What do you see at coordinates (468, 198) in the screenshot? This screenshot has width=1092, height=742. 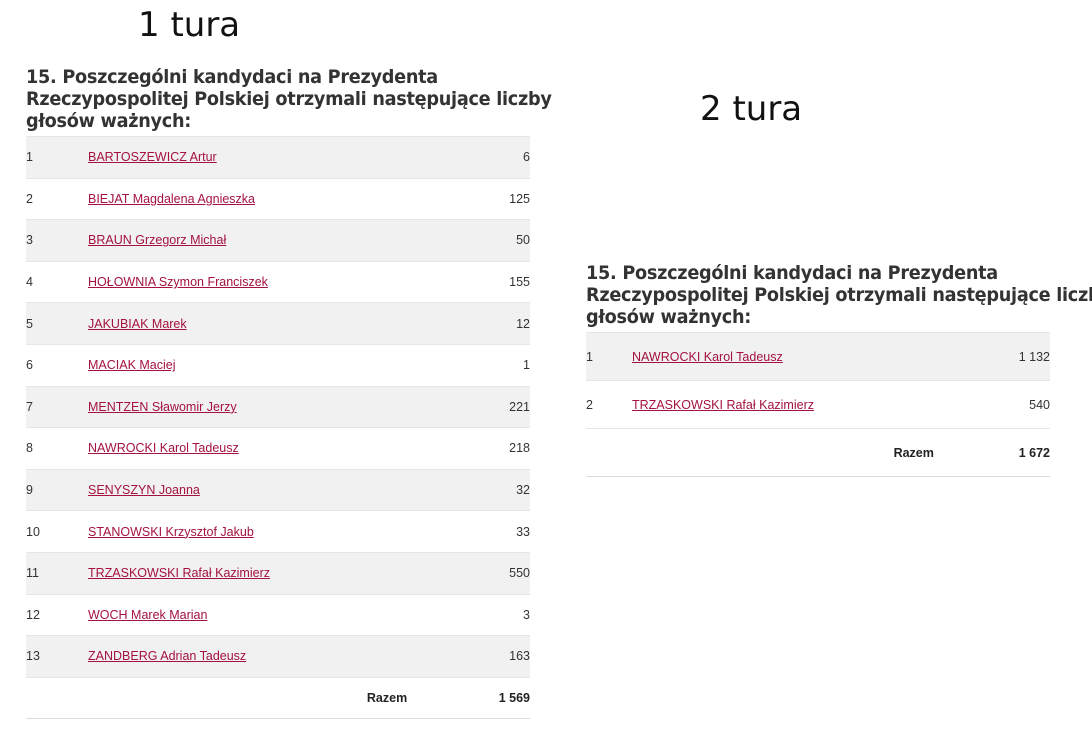 I see `candidate-votes: 125` at bounding box center [468, 198].